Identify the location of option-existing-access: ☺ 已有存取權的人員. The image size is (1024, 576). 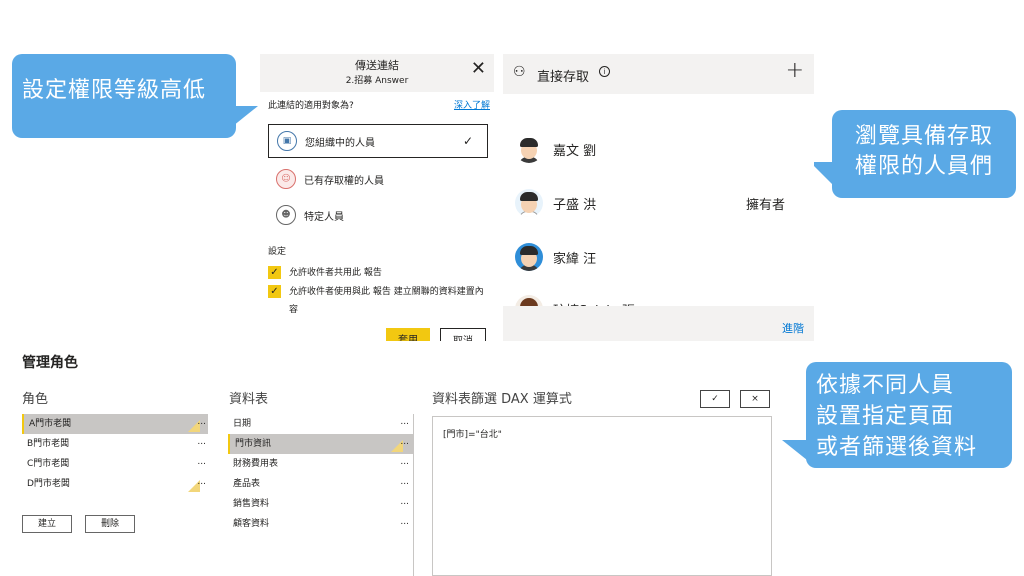
(378, 179).